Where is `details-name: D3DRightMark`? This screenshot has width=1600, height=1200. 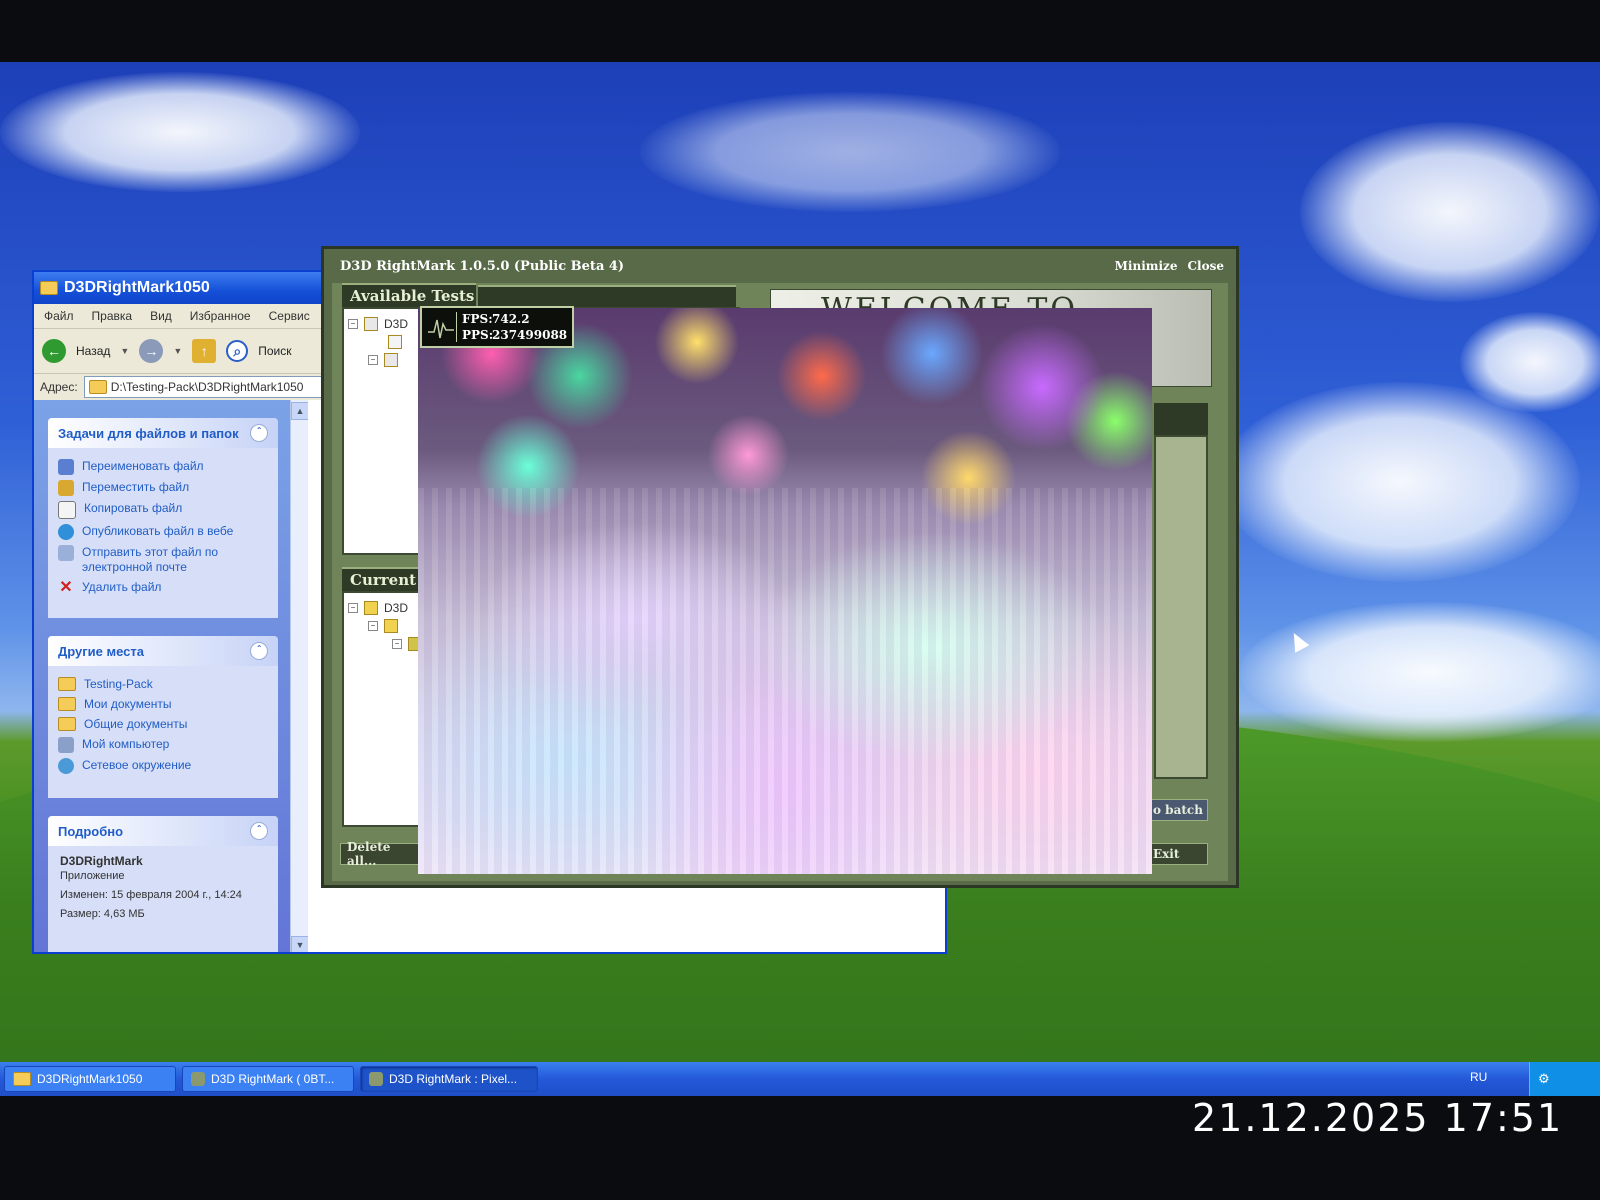 details-name: D3DRightMark is located at coordinates (101, 861).